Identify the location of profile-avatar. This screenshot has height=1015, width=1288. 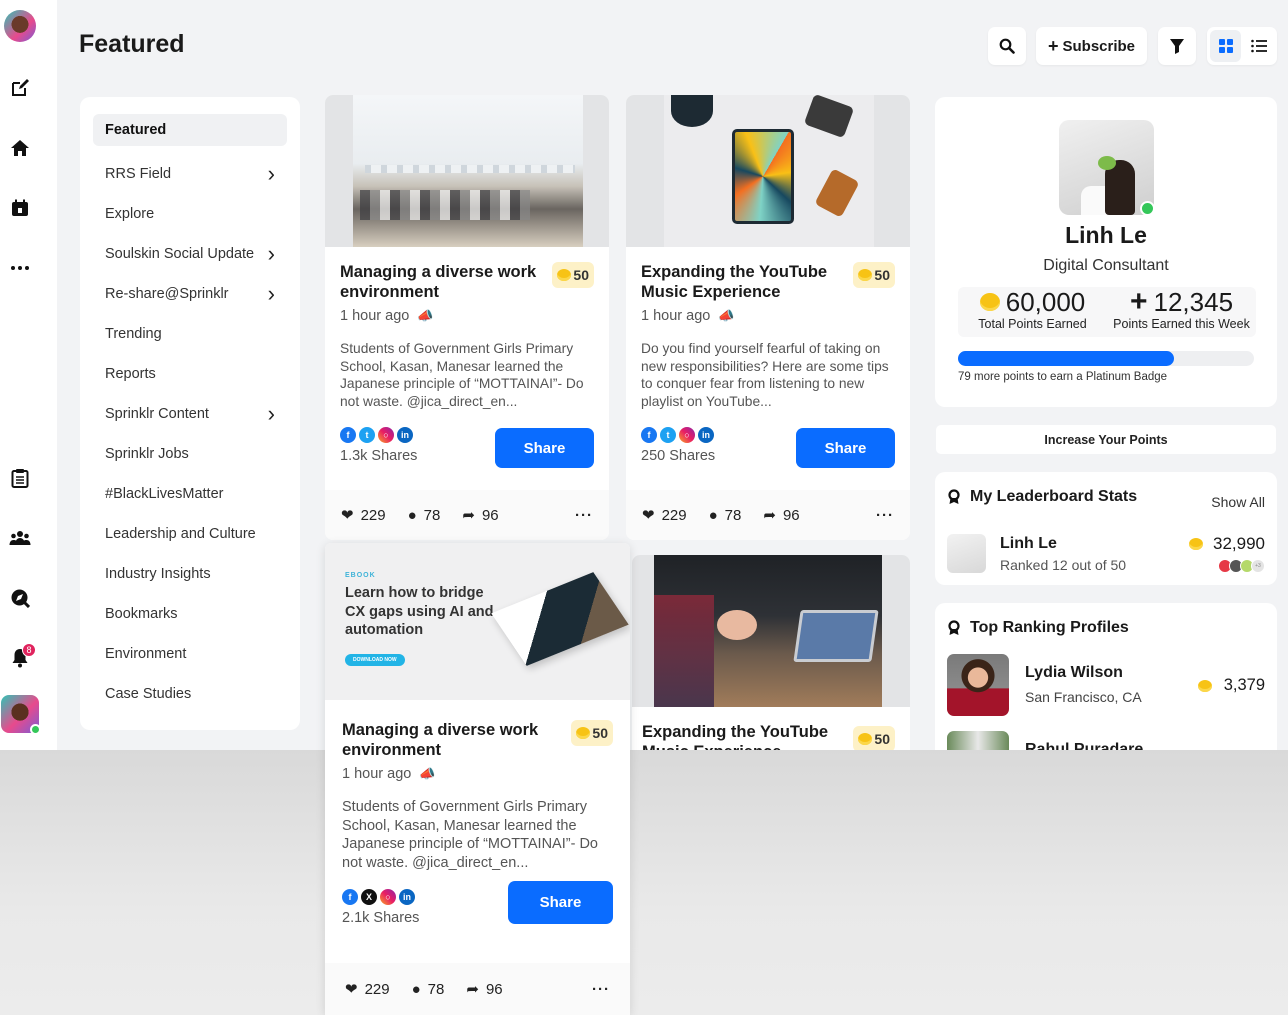
(21, 715).